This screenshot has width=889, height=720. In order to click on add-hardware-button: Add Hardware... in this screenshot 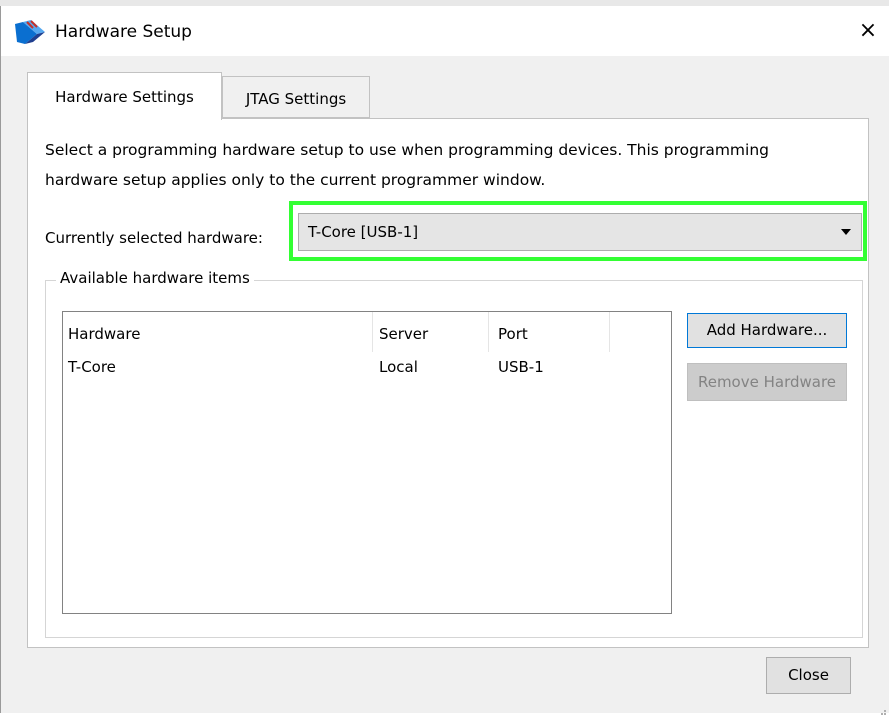, I will do `click(767, 330)`.